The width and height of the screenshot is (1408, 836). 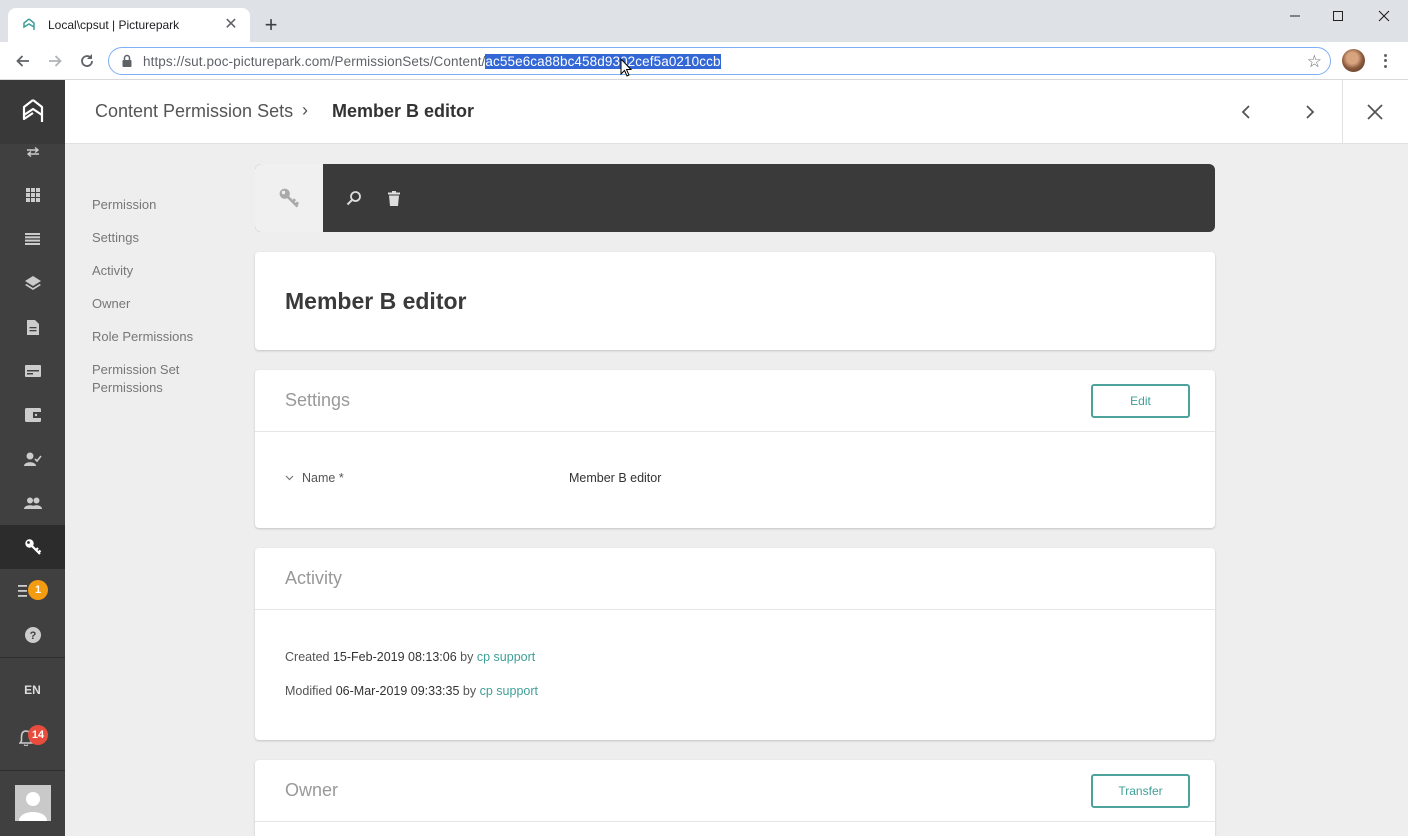 What do you see at coordinates (29, 25) in the screenshot?
I see `picturepark-favicon-icon` at bounding box center [29, 25].